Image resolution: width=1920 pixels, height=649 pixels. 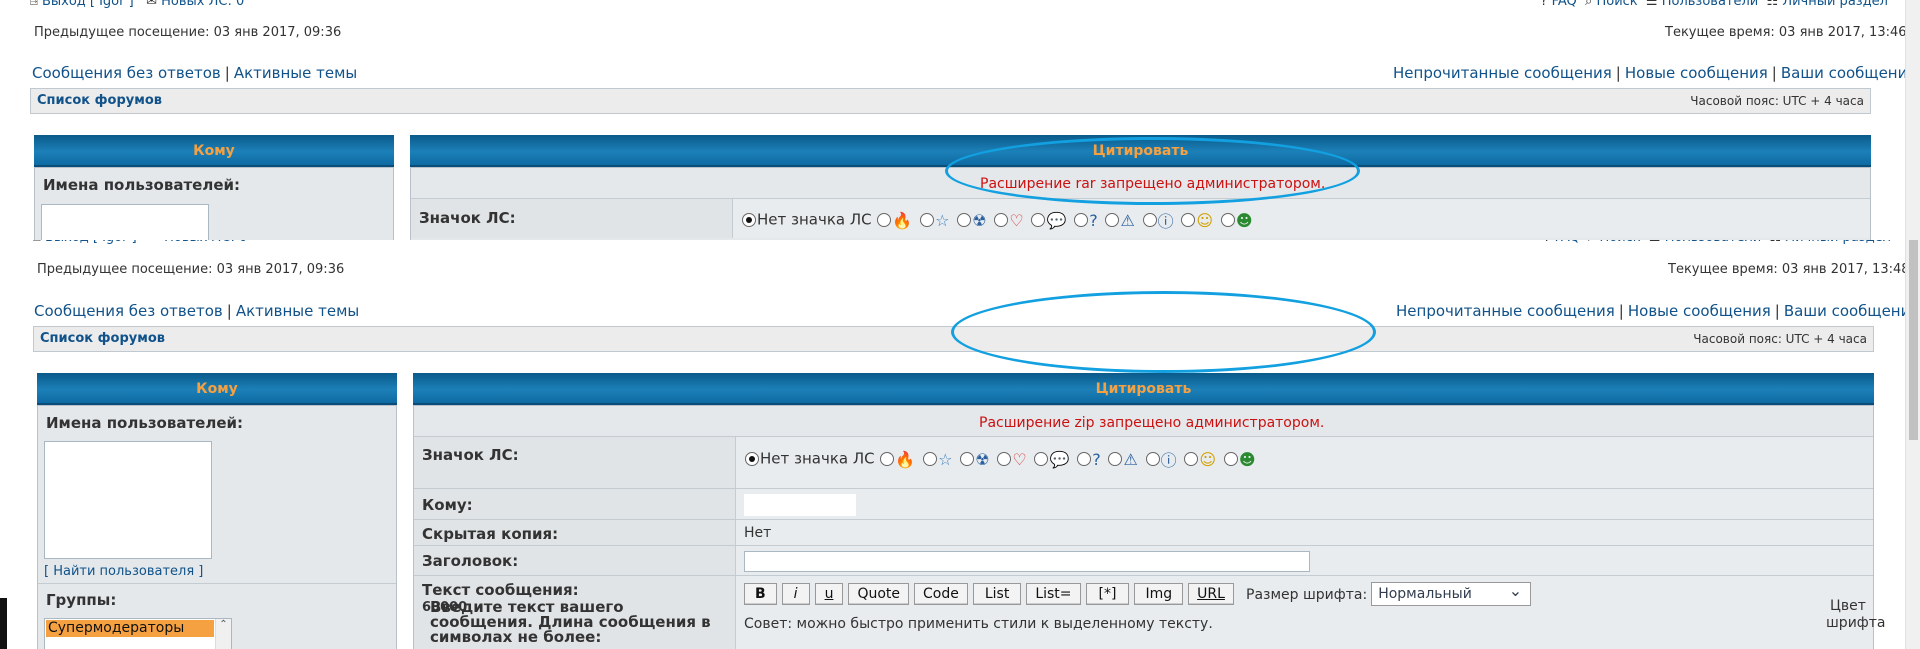 I want to click on main-panel-title: Цитировать, so click(x=1143, y=389).